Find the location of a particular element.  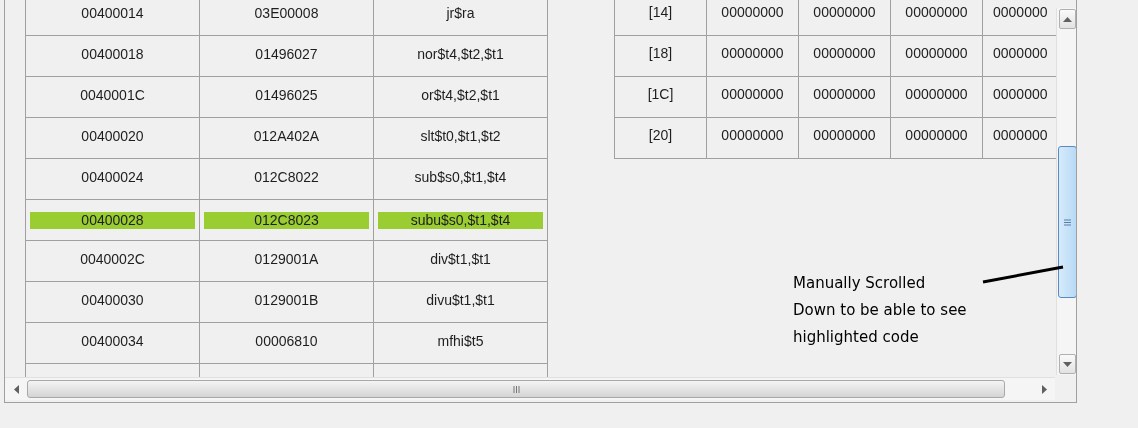

scroll-down-button is located at coordinates (1067, 364).